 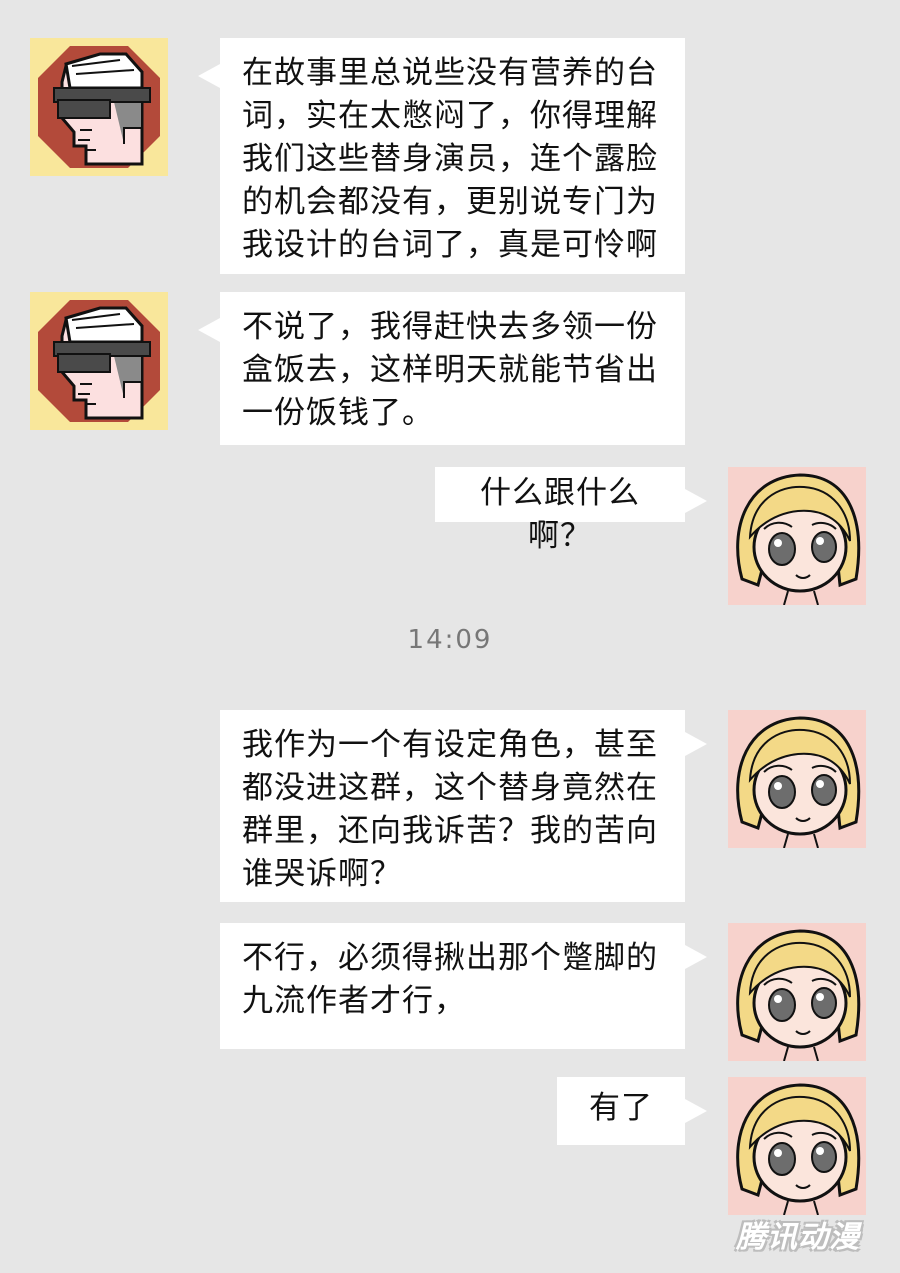 What do you see at coordinates (463, 986) in the screenshot?
I see `message-bubble-5: 不行，必须得揪出那个蹩脚的 九流作者才行，` at bounding box center [463, 986].